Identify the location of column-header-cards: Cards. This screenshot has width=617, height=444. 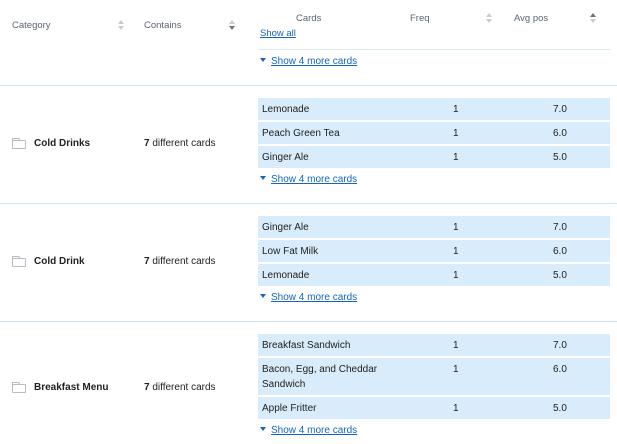
(309, 18).